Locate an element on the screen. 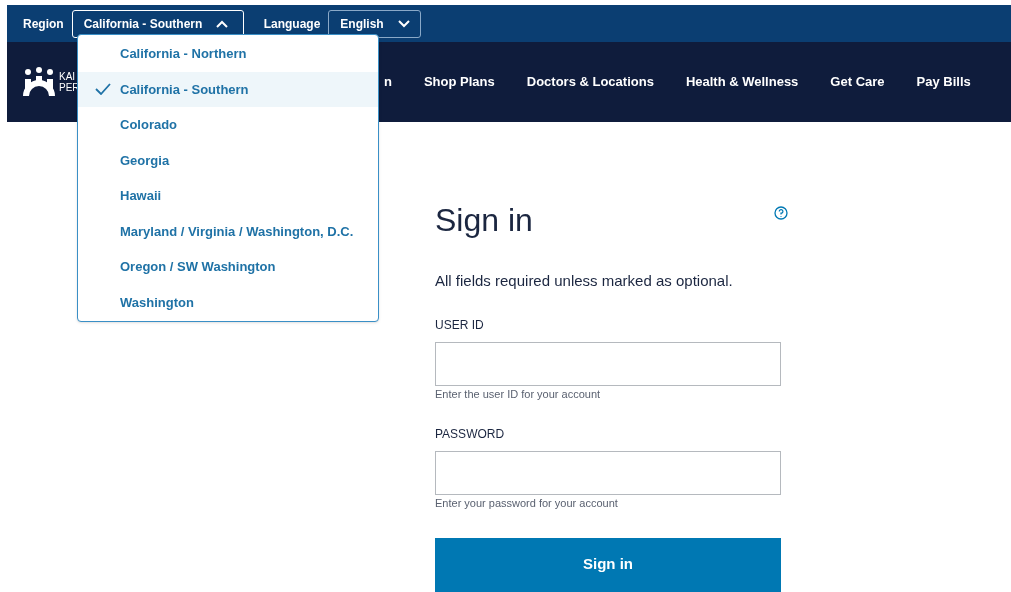  chevron-down-icon is located at coordinates (403, 23).